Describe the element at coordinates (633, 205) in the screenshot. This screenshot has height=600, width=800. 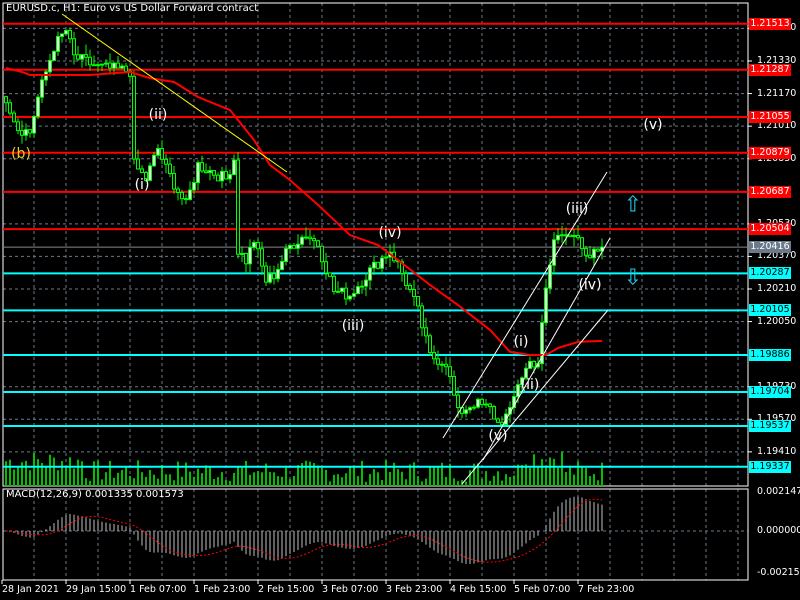
I see `up-arrow-icon: ⇧` at that location.